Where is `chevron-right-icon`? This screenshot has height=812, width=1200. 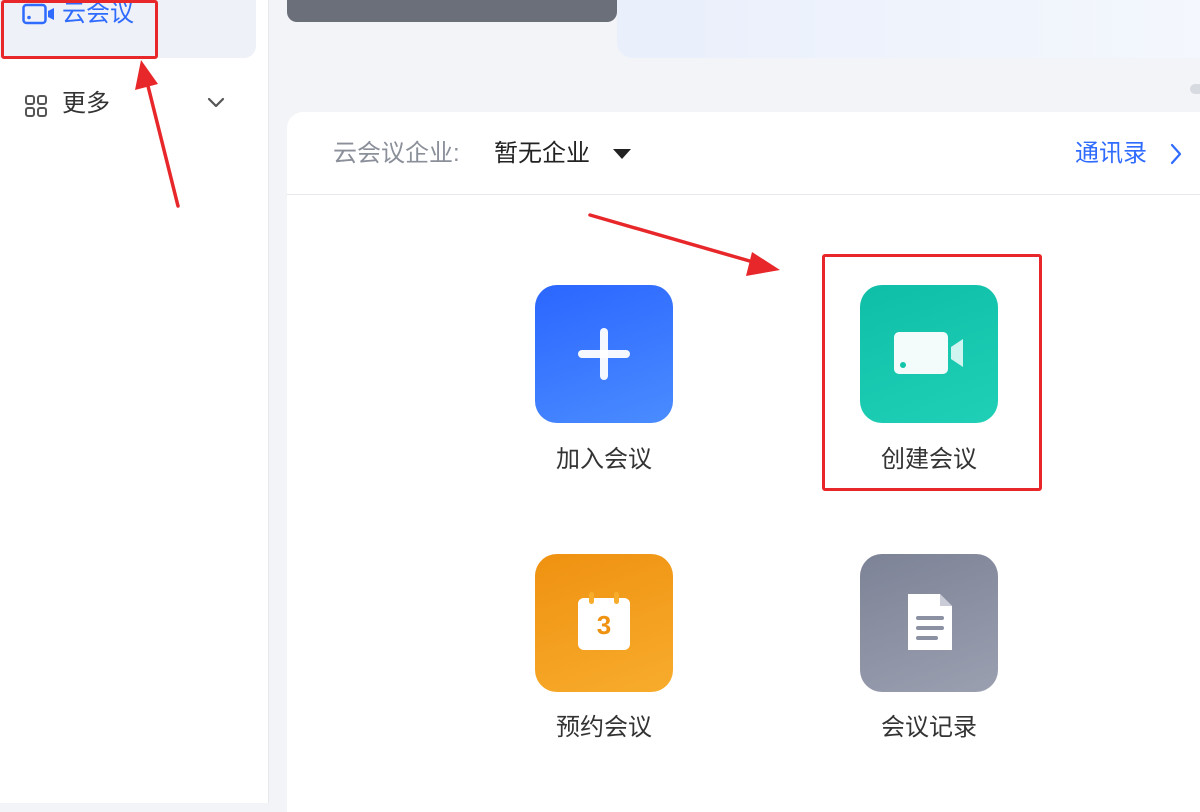 chevron-right-icon is located at coordinates (1176, 154).